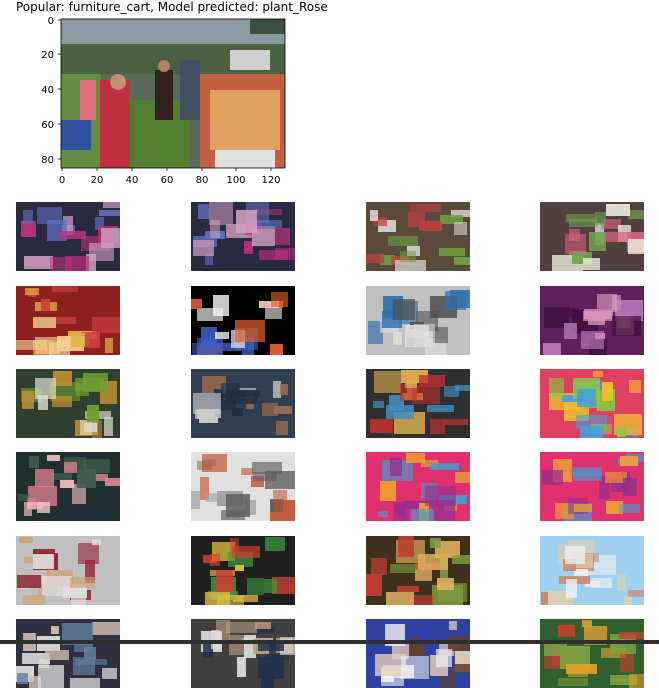  I want to click on y-tick-label: 0, so click(51, 21).